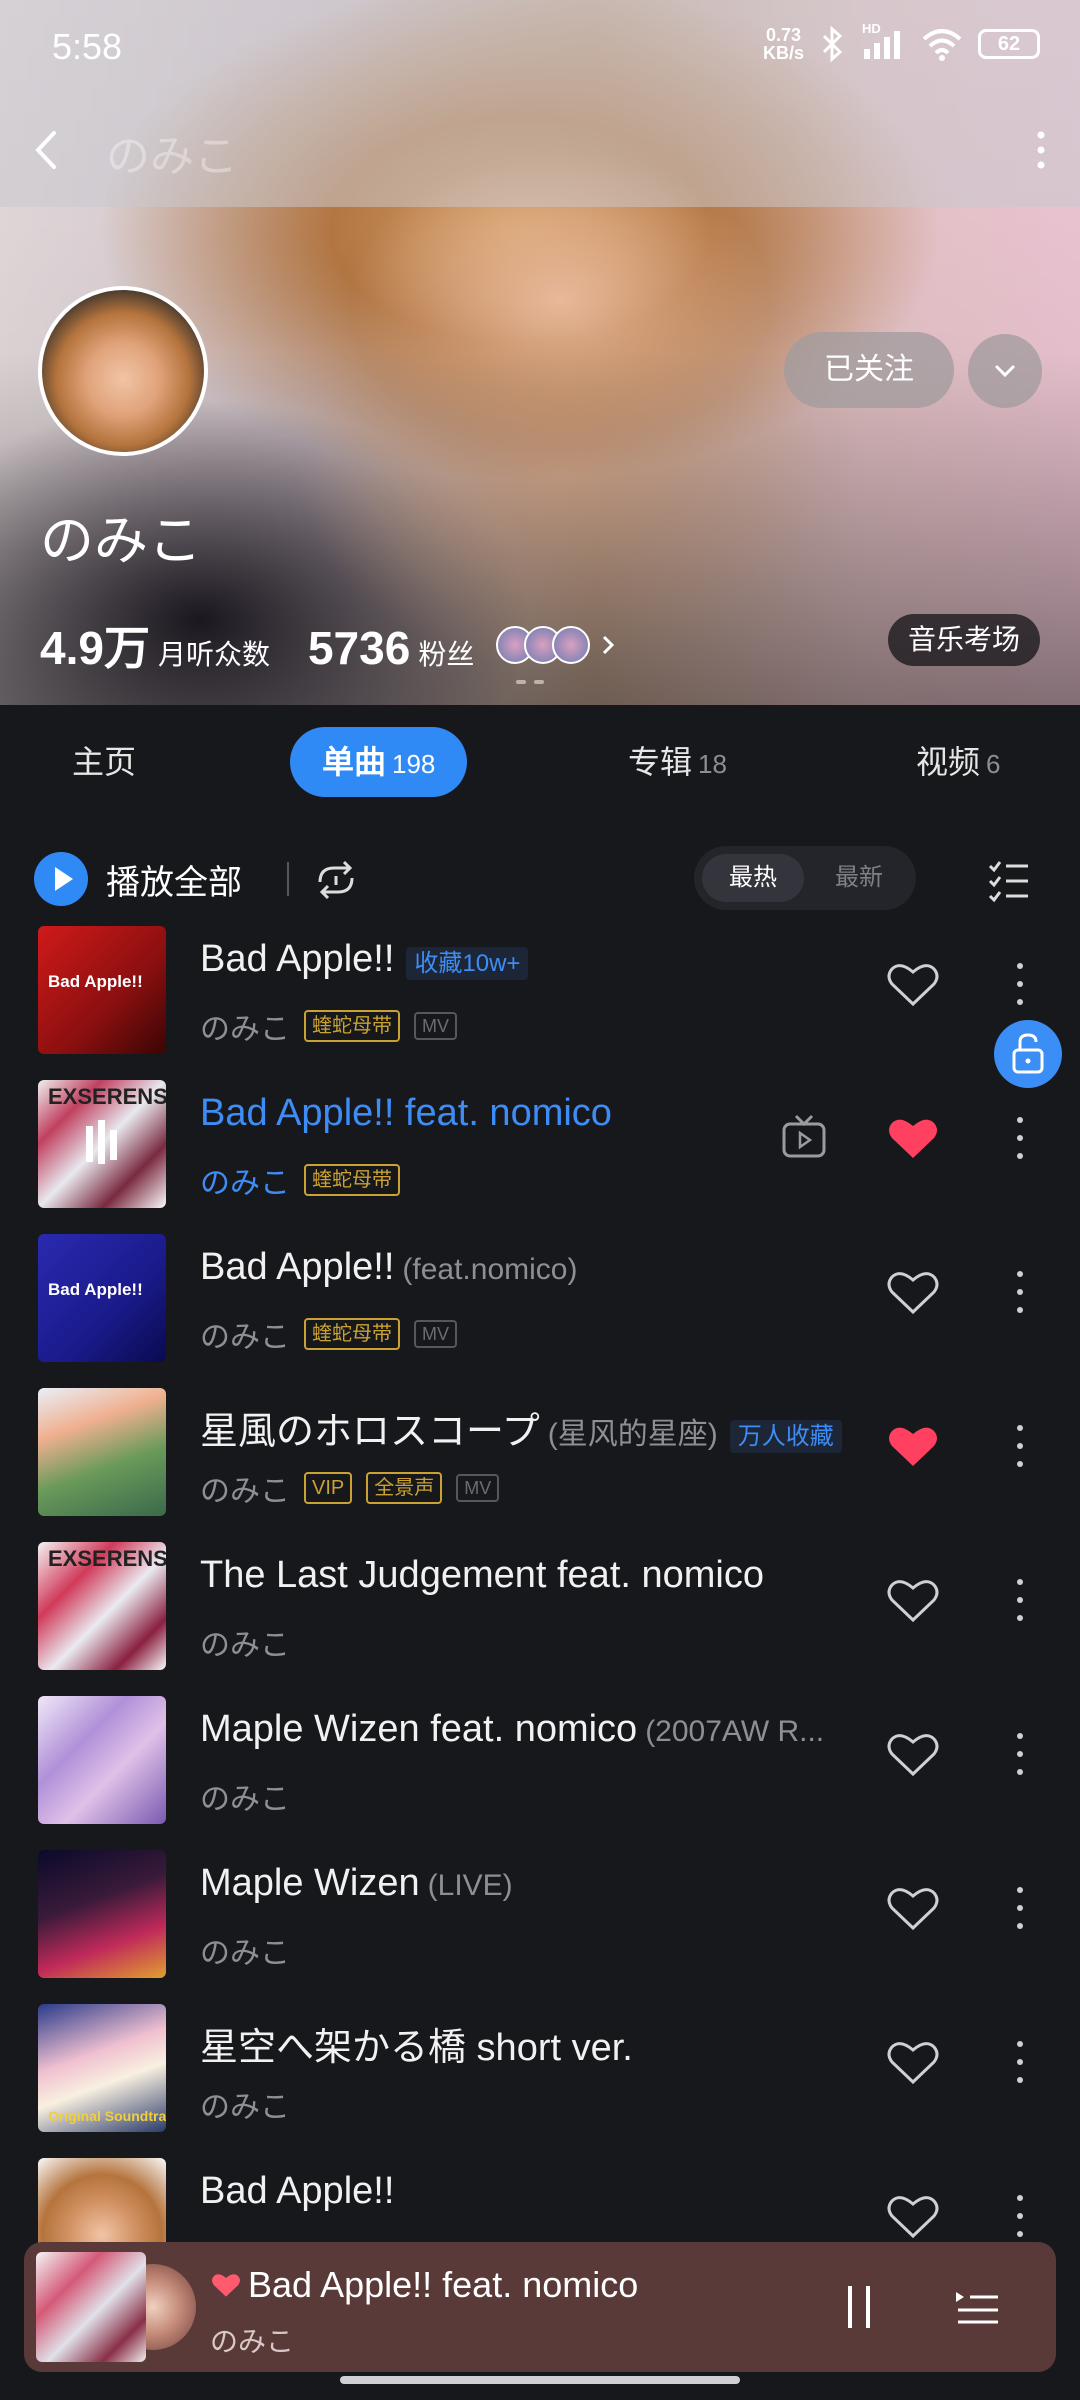 The width and height of the screenshot is (1080, 2400). Describe the element at coordinates (540, 1913) in the screenshot. I see `song-row: Maple Wizen (LIVE) のみこ` at that location.